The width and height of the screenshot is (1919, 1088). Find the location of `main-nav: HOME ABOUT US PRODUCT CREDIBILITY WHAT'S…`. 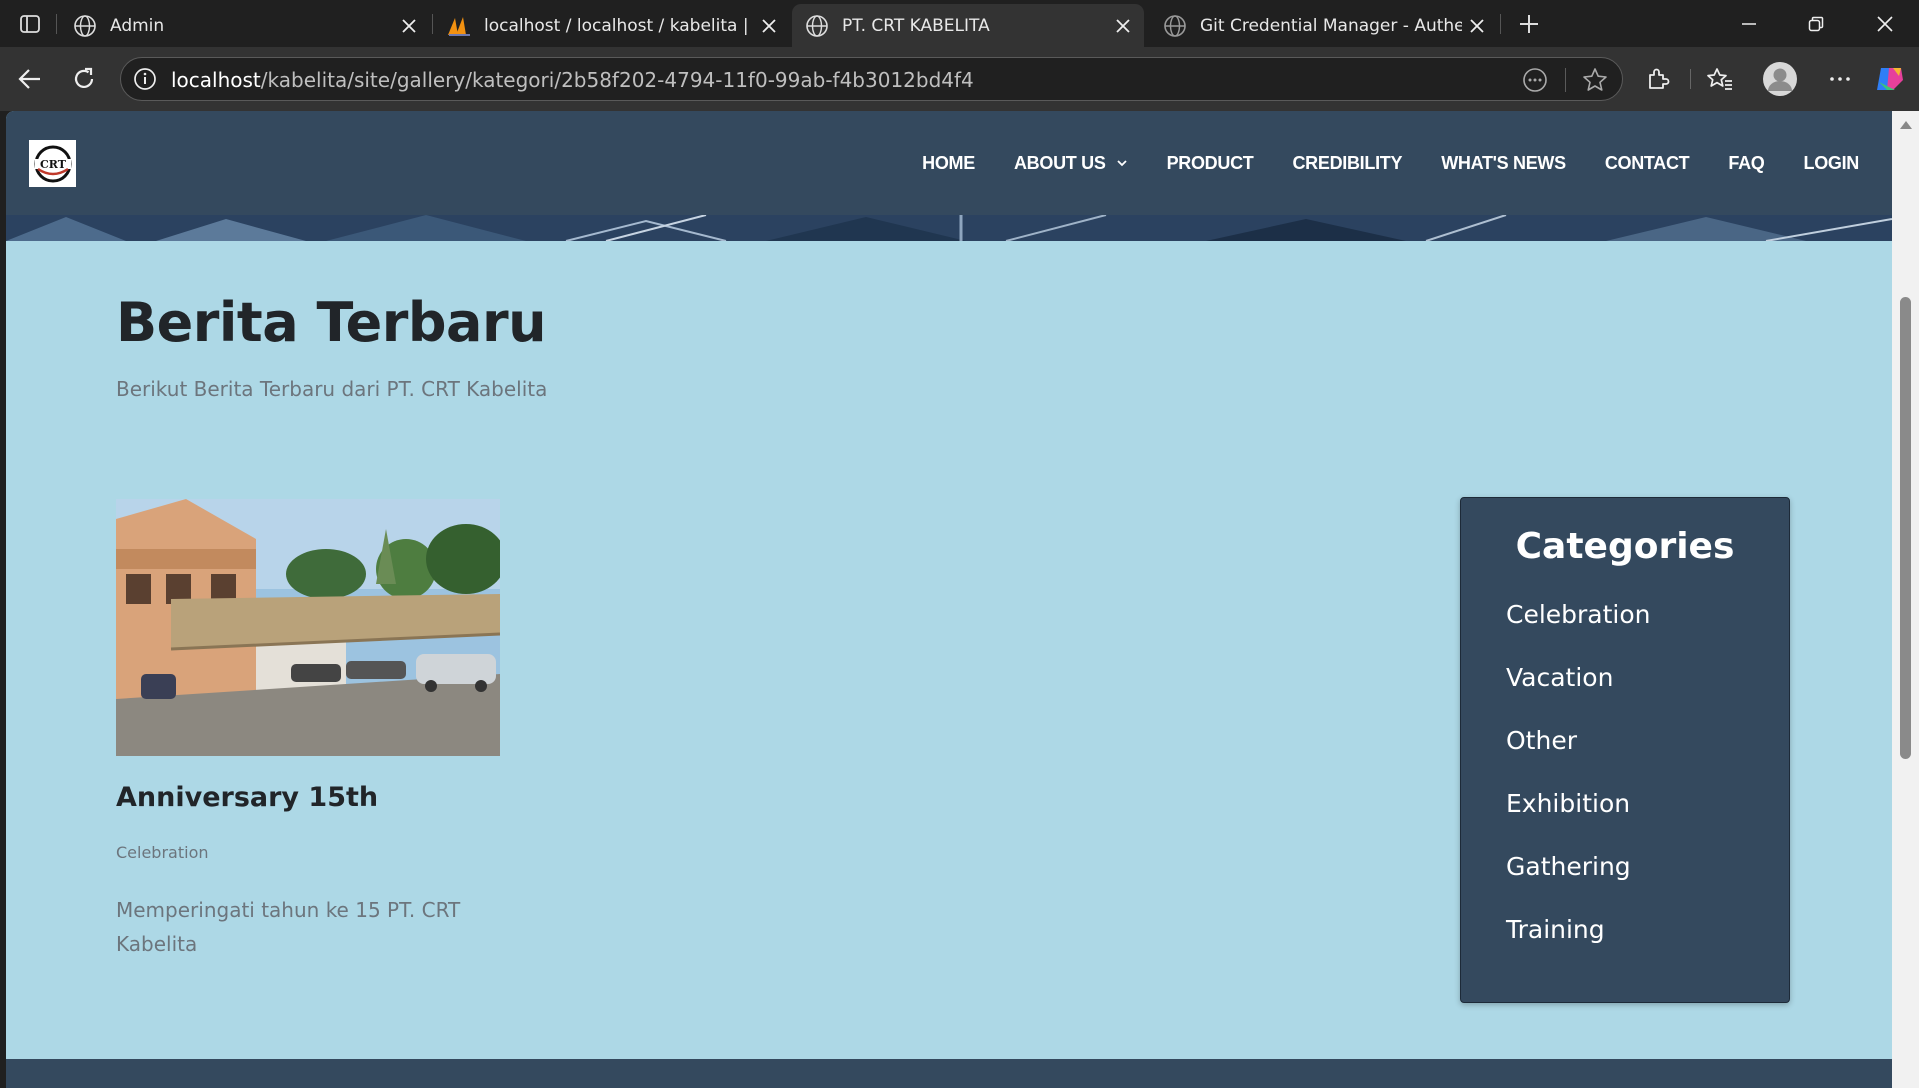

main-nav: HOME ABOUT US PRODUCT CREDIBILITY WHAT'S… is located at coordinates (1371, 163).